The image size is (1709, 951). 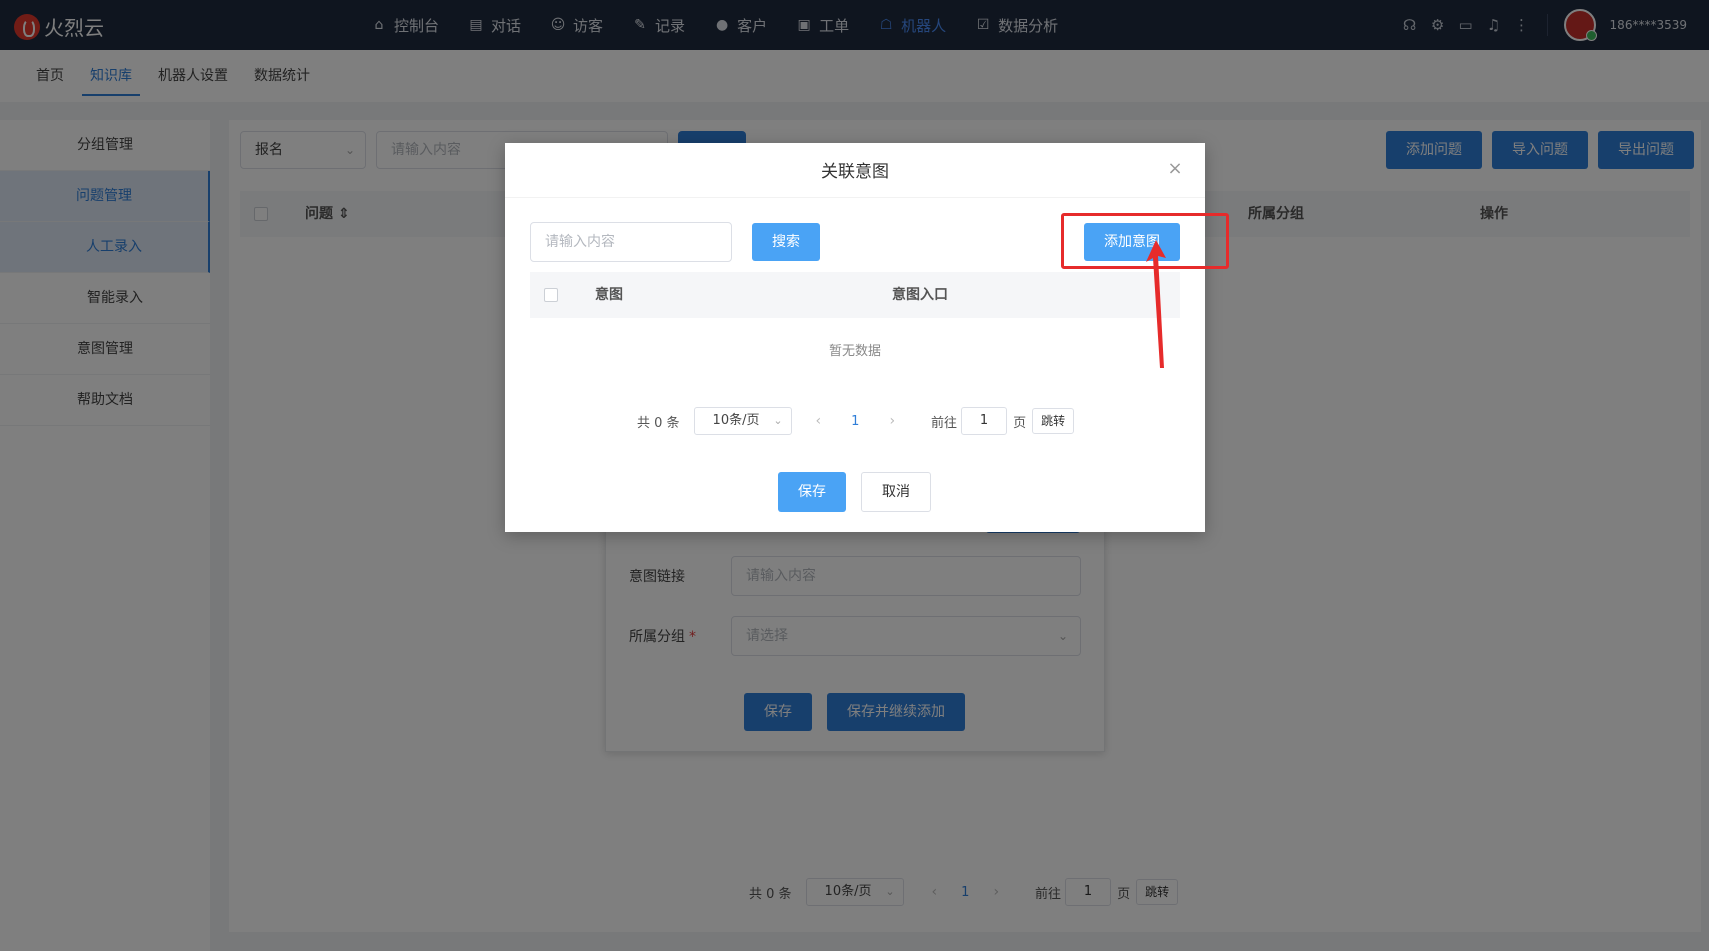 I want to click on dialog-save-button: 保存, so click(x=812, y=492).